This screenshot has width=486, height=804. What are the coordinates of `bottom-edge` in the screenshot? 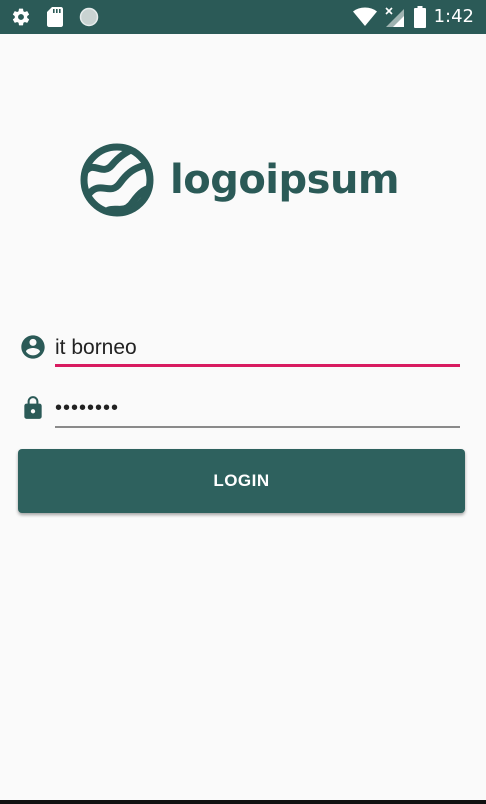 It's located at (243, 802).